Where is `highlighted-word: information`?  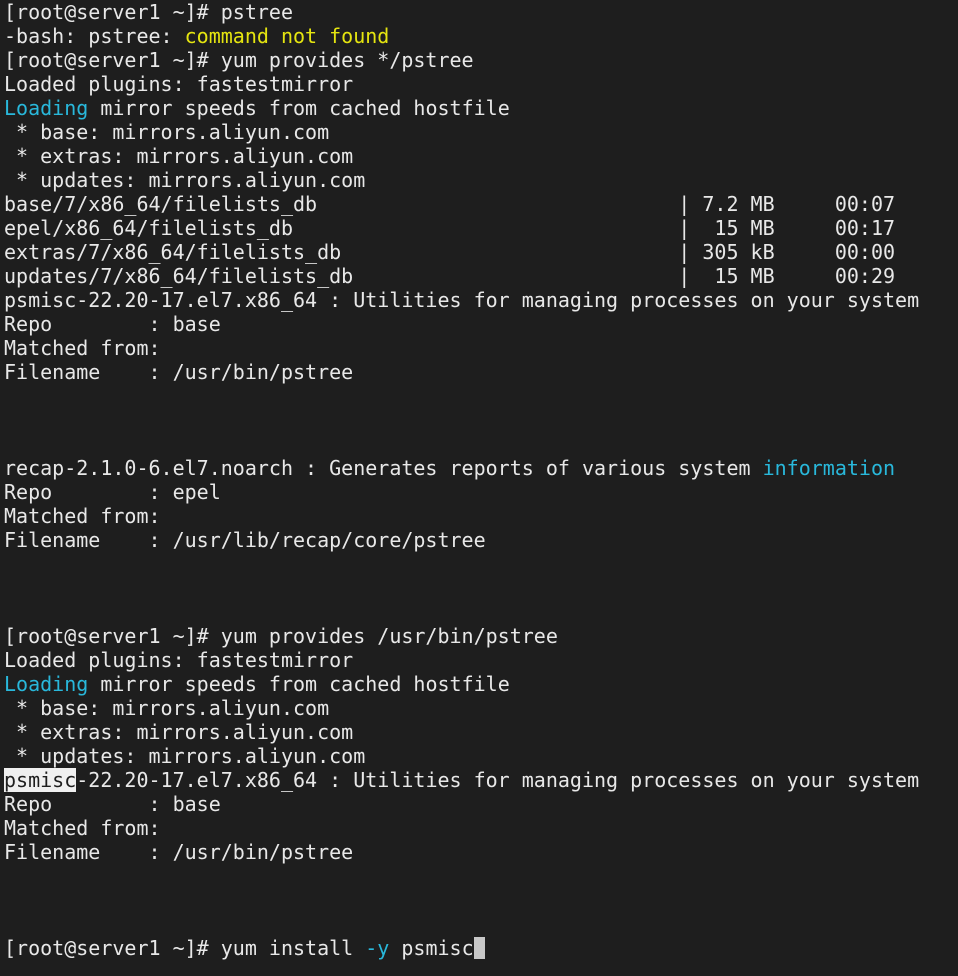 highlighted-word: information is located at coordinates (829, 468).